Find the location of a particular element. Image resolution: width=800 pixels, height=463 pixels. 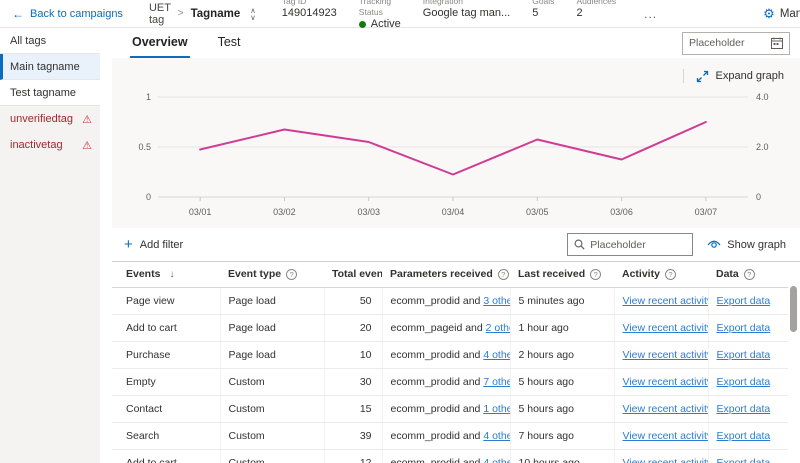

sidebar-item-label: Main tagname is located at coordinates (45, 66).